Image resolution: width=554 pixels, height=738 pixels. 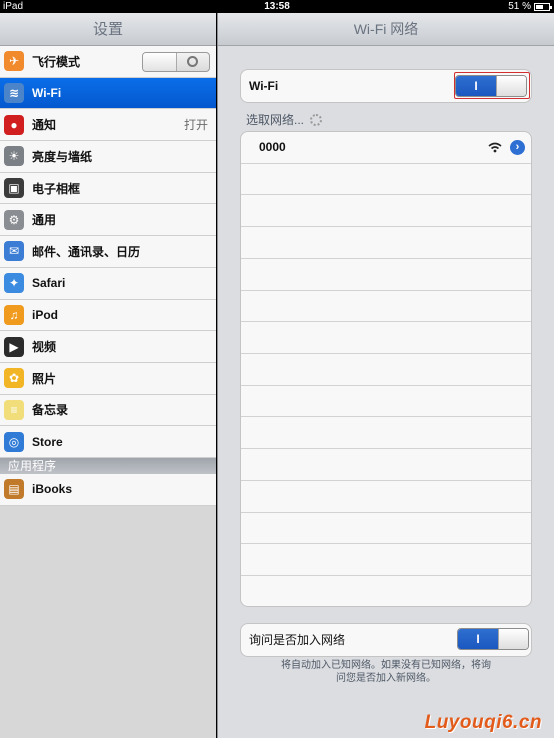 I want to click on wifi-switch-knob, so click(x=511, y=86).